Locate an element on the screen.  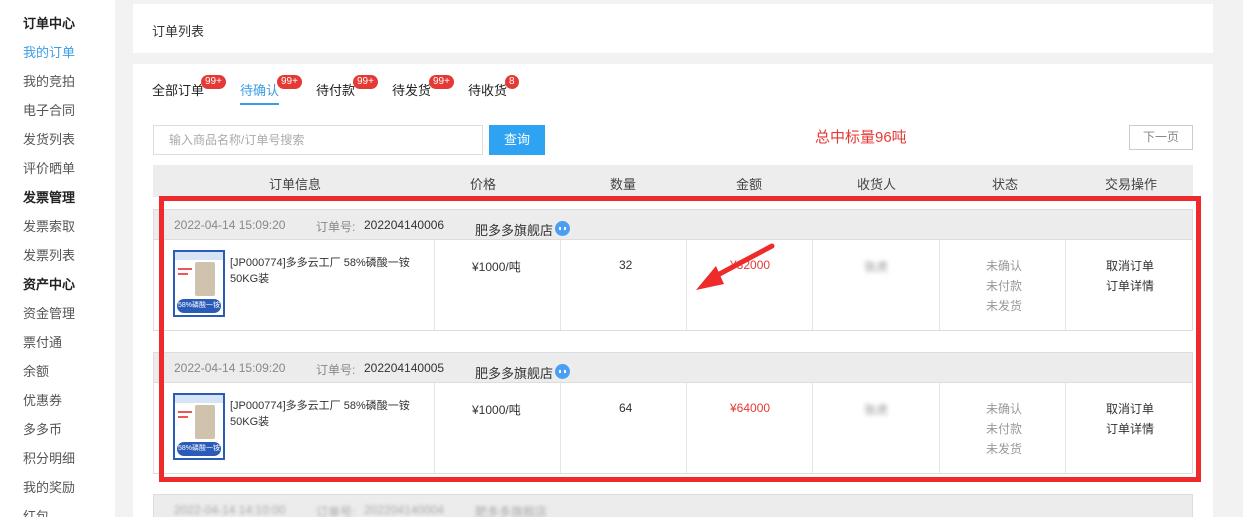
sidebar-item-my-auctions: 我的竞拍 is located at coordinates (57, 88).